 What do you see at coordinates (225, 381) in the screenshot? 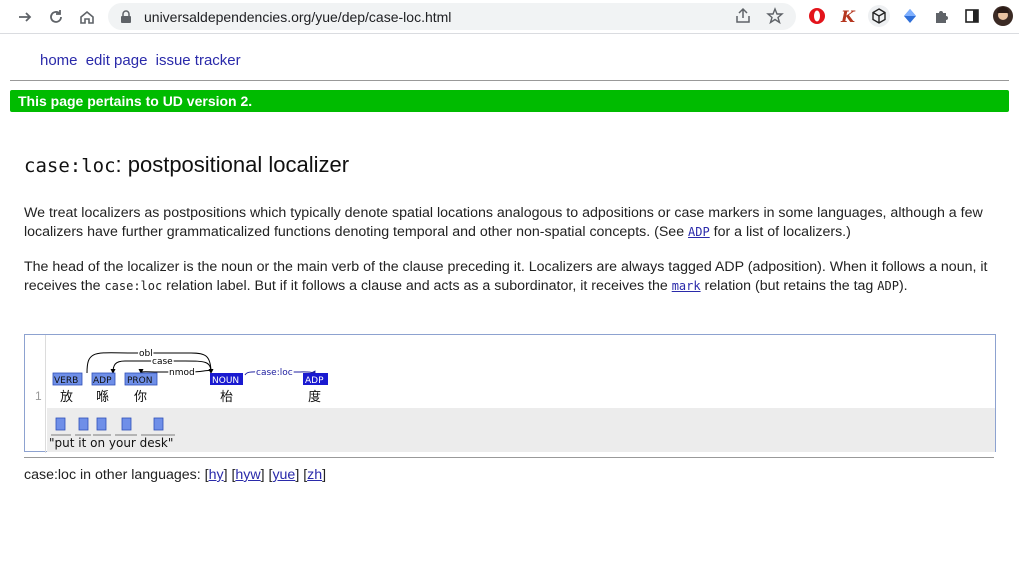
I see `pos-tag: NOUN` at bounding box center [225, 381].